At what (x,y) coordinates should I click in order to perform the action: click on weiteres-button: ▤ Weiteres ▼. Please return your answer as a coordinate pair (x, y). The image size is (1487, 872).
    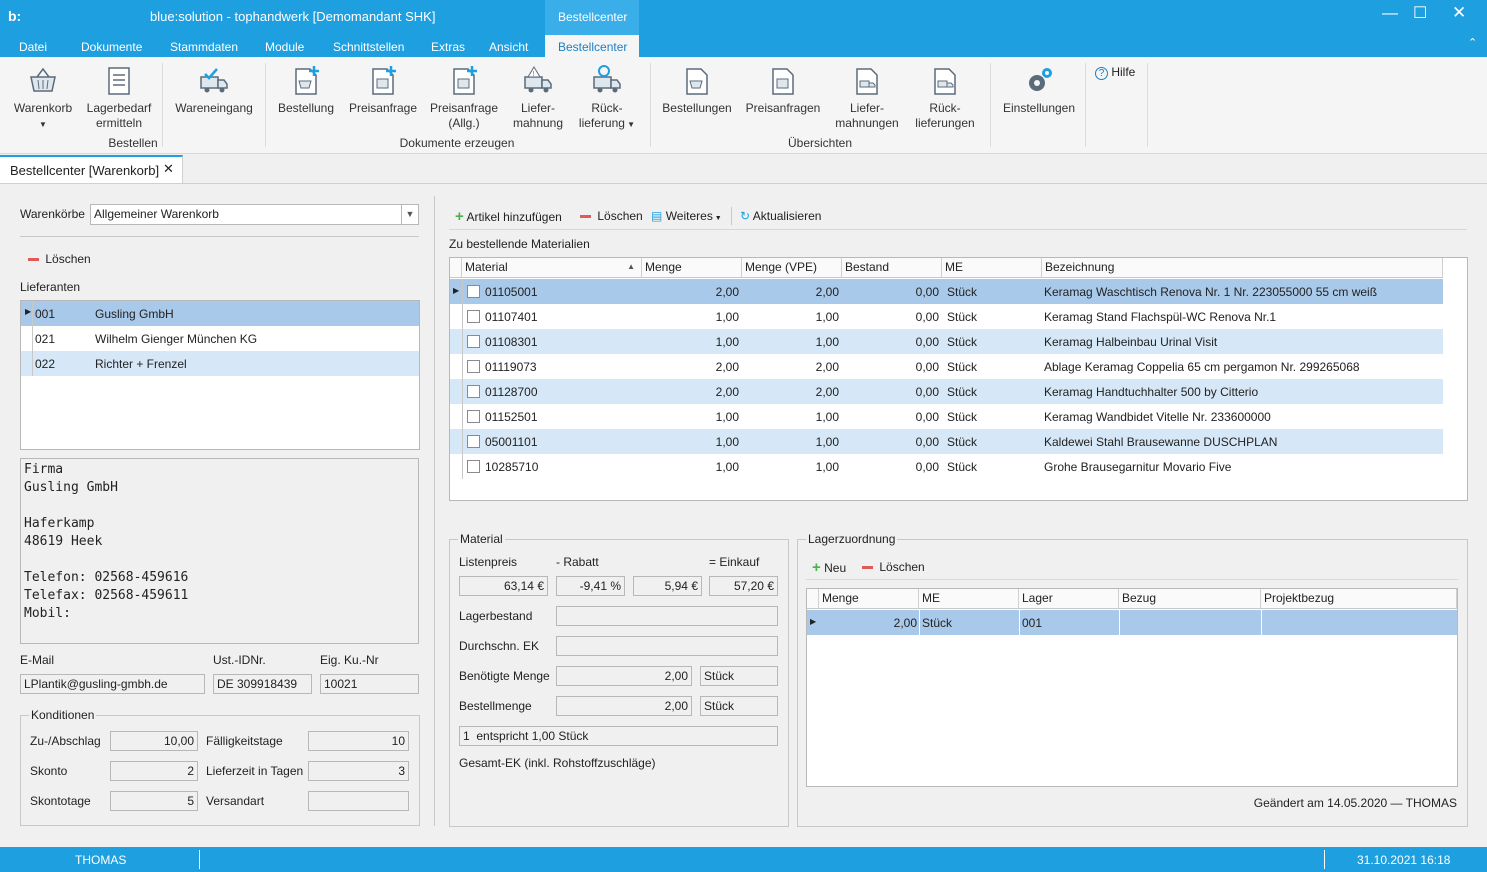
    Looking at the image, I should click on (686, 216).